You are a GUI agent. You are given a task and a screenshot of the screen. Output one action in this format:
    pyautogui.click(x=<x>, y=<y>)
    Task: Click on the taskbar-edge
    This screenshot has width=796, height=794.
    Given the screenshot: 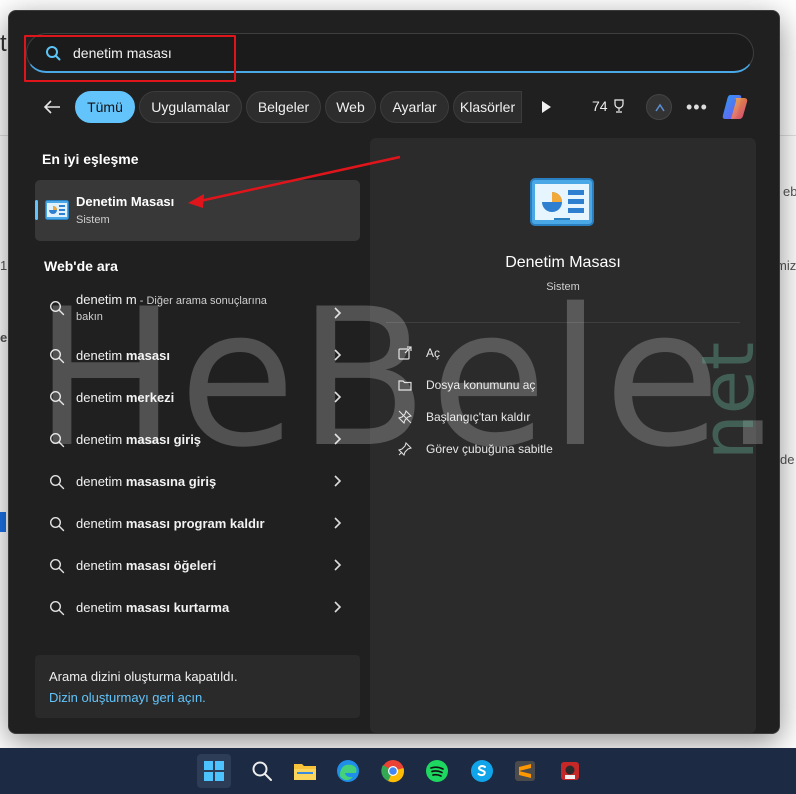 What is the action you would take?
    pyautogui.click(x=348, y=771)
    